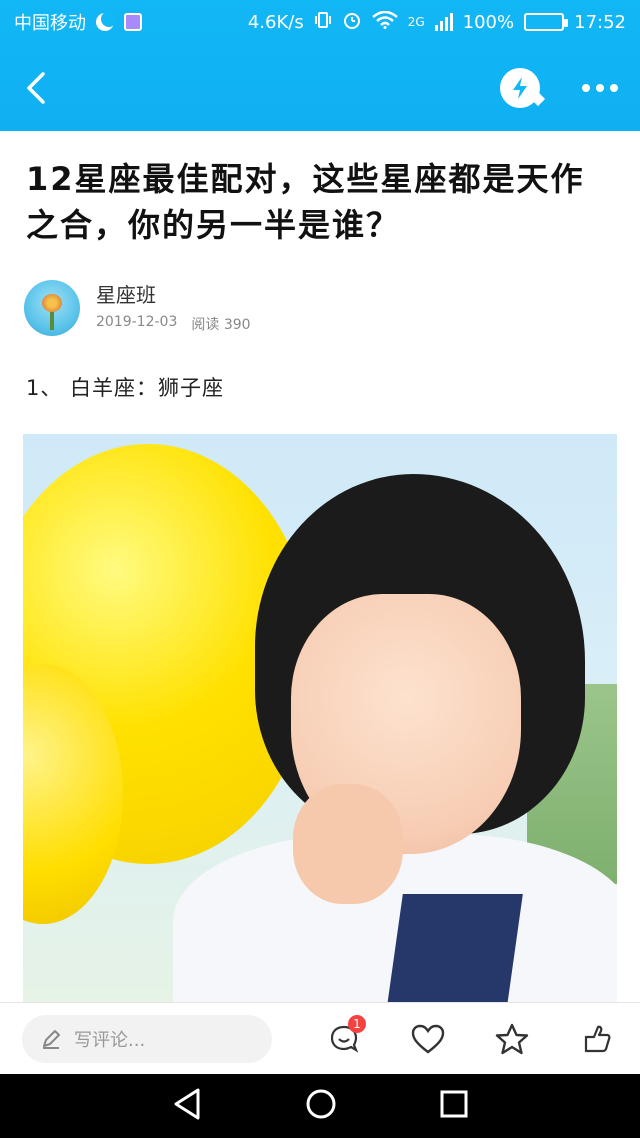  I want to click on avatar, so click(52, 308).